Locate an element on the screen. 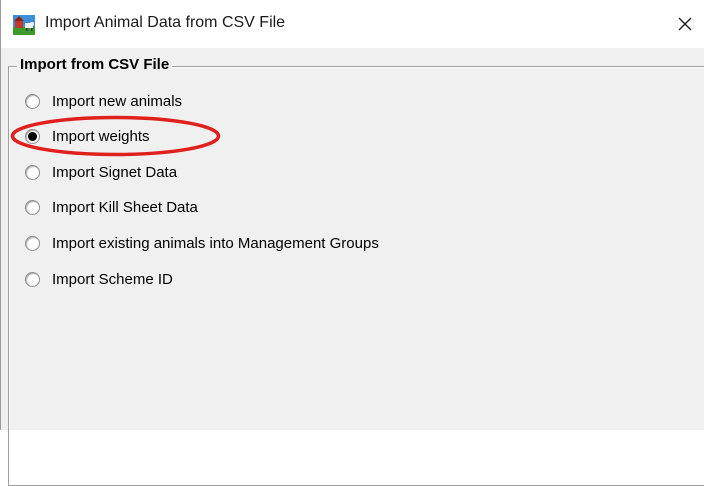 This screenshot has width=704, height=486. option-import-scheme-id: Import Scheme ID is located at coordinates (99, 279).